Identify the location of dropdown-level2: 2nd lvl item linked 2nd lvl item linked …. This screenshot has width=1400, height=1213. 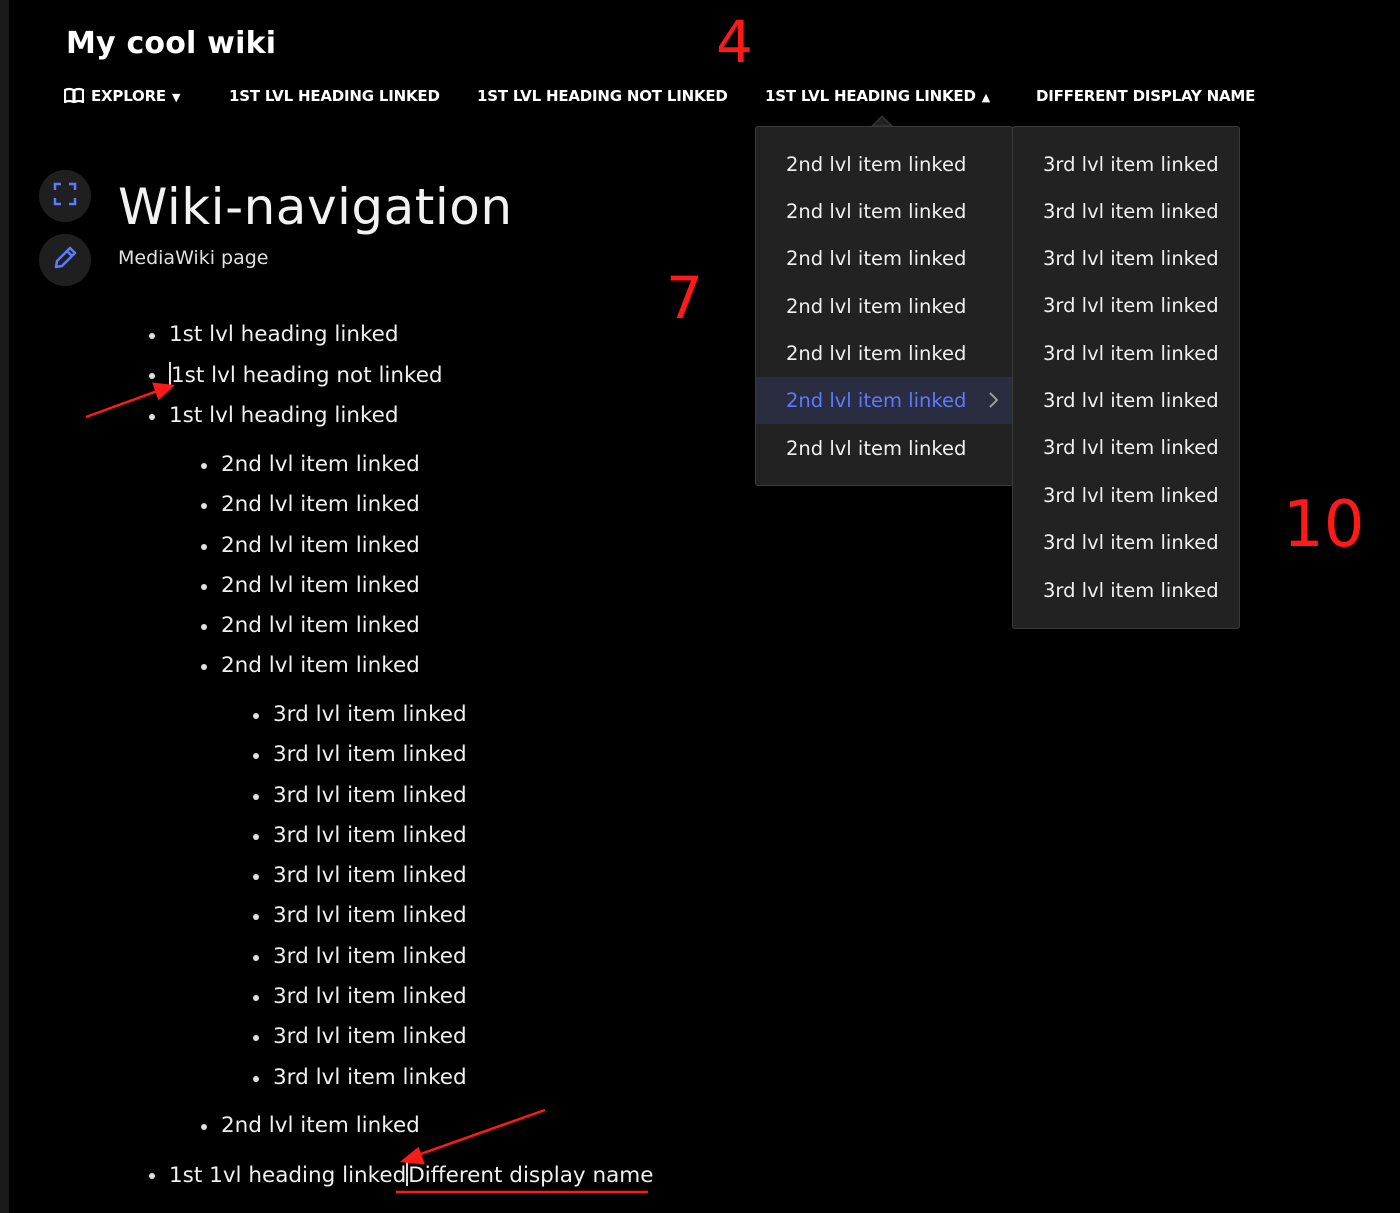
(884, 306).